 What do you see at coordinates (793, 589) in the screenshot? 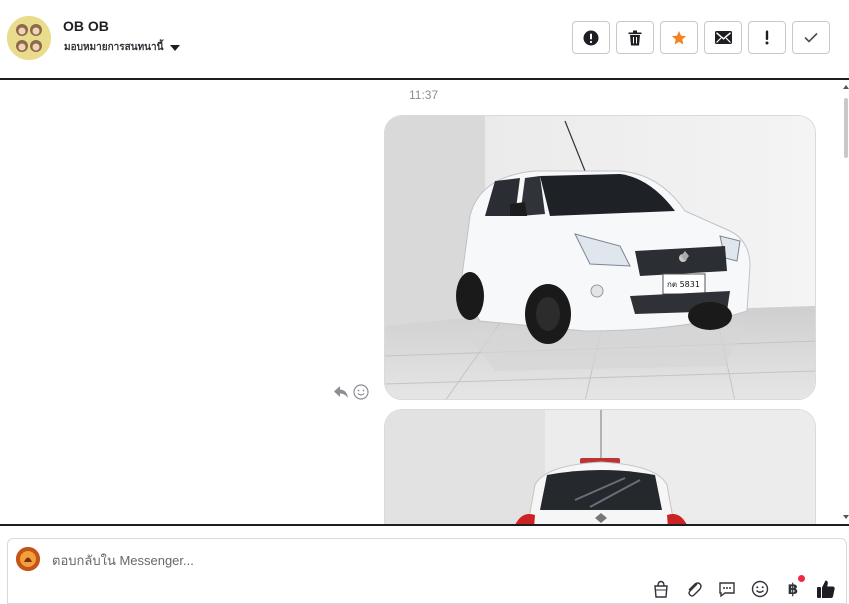
I see `baht-icon: ฿` at bounding box center [793, 589].